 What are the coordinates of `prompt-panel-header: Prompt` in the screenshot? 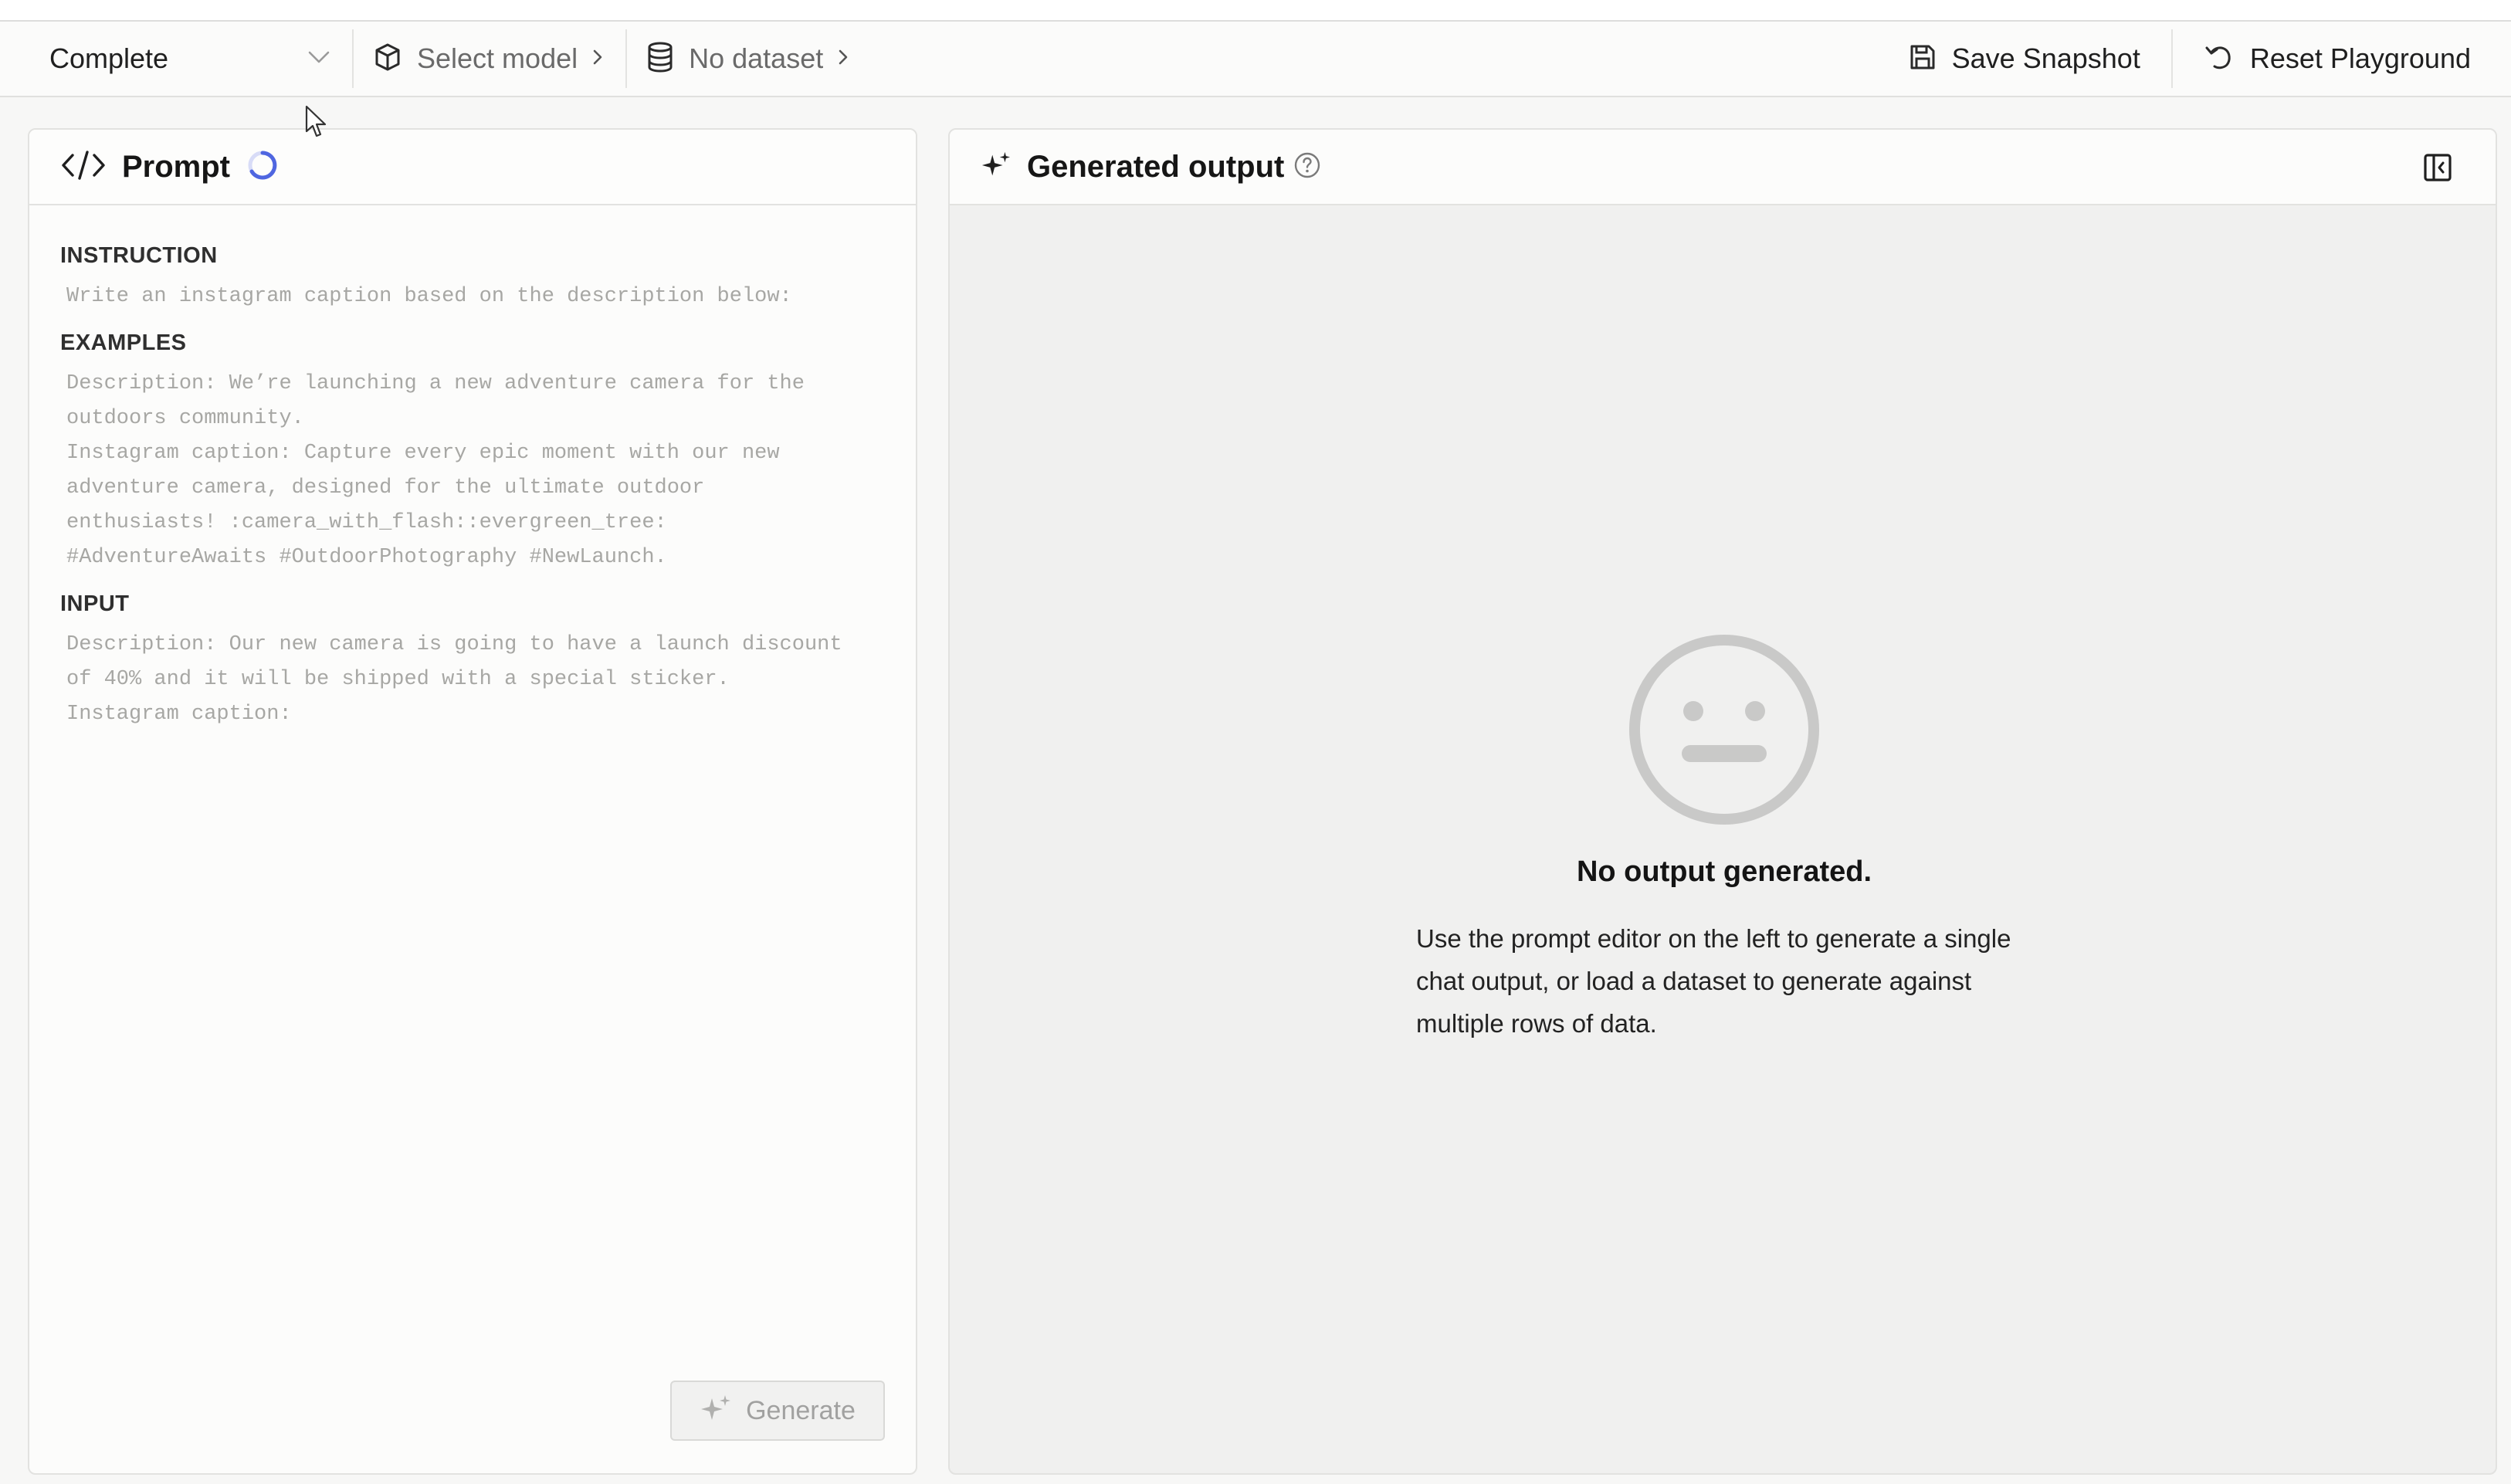 It's located at (472, 167).